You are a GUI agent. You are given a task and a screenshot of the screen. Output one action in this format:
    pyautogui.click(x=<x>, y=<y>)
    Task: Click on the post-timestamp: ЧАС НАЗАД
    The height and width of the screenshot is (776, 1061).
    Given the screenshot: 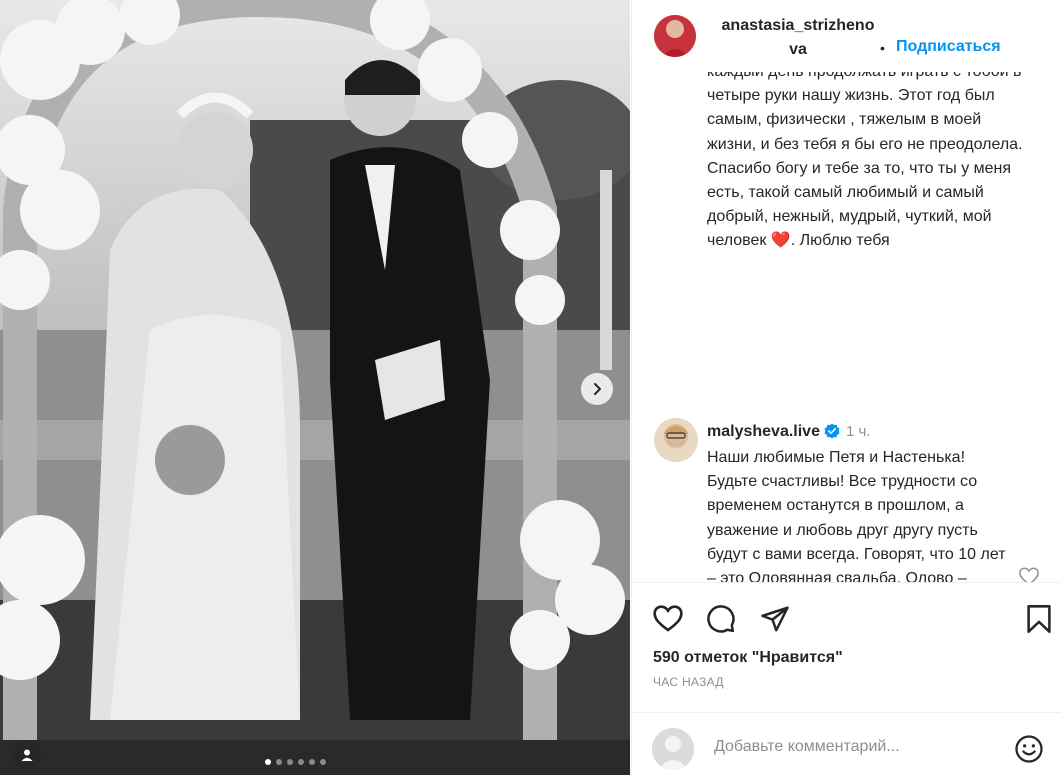 What is the action you would take?
    pyautogui.click(x=688, y=682)
    